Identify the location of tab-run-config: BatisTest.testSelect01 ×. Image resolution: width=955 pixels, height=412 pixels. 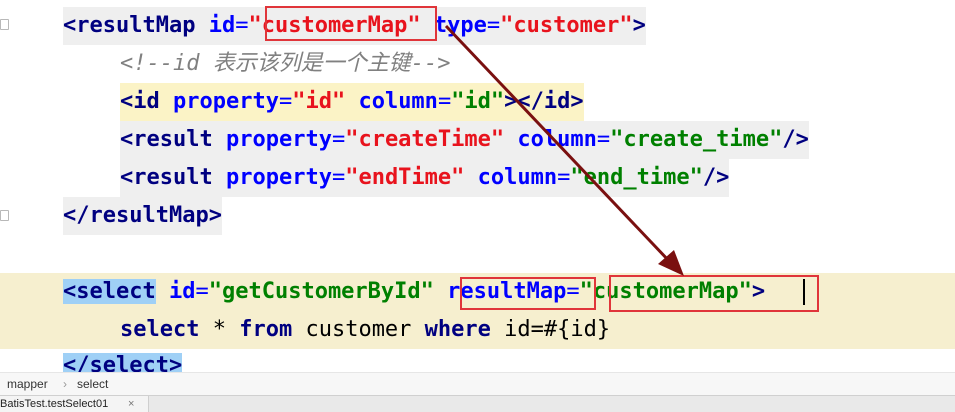
(74, 404).